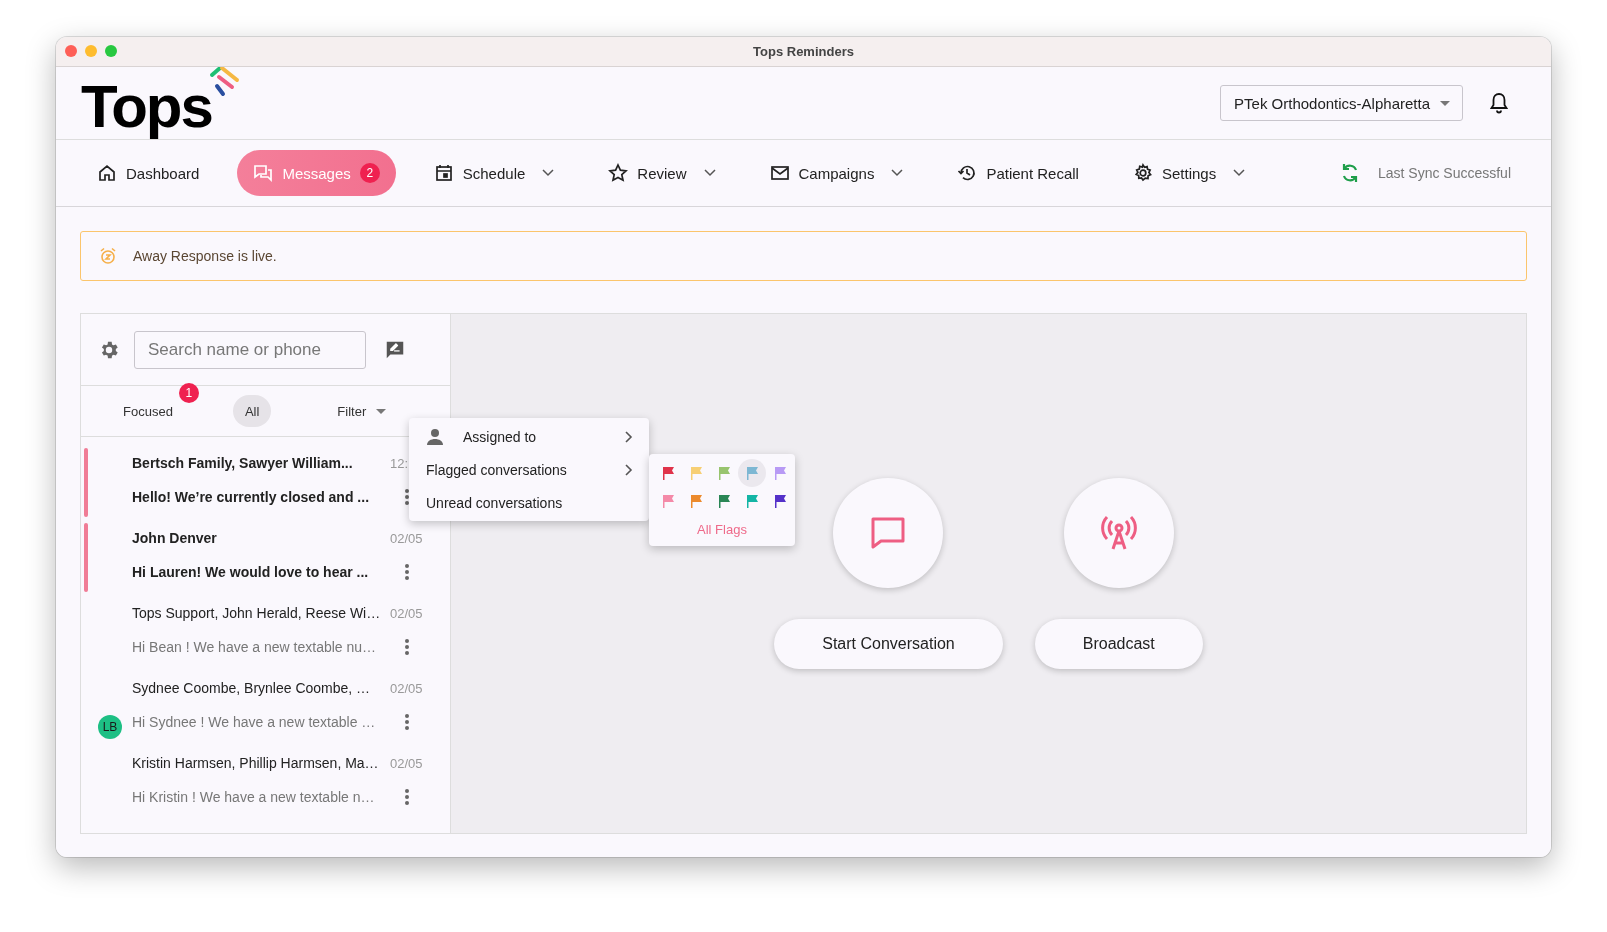  What do you see at coordinates (1341, 103) in the screenshot?
I see `location-dropdown: PTek Orthodontics-Alpharetta` at bounding box center [1341, 103].